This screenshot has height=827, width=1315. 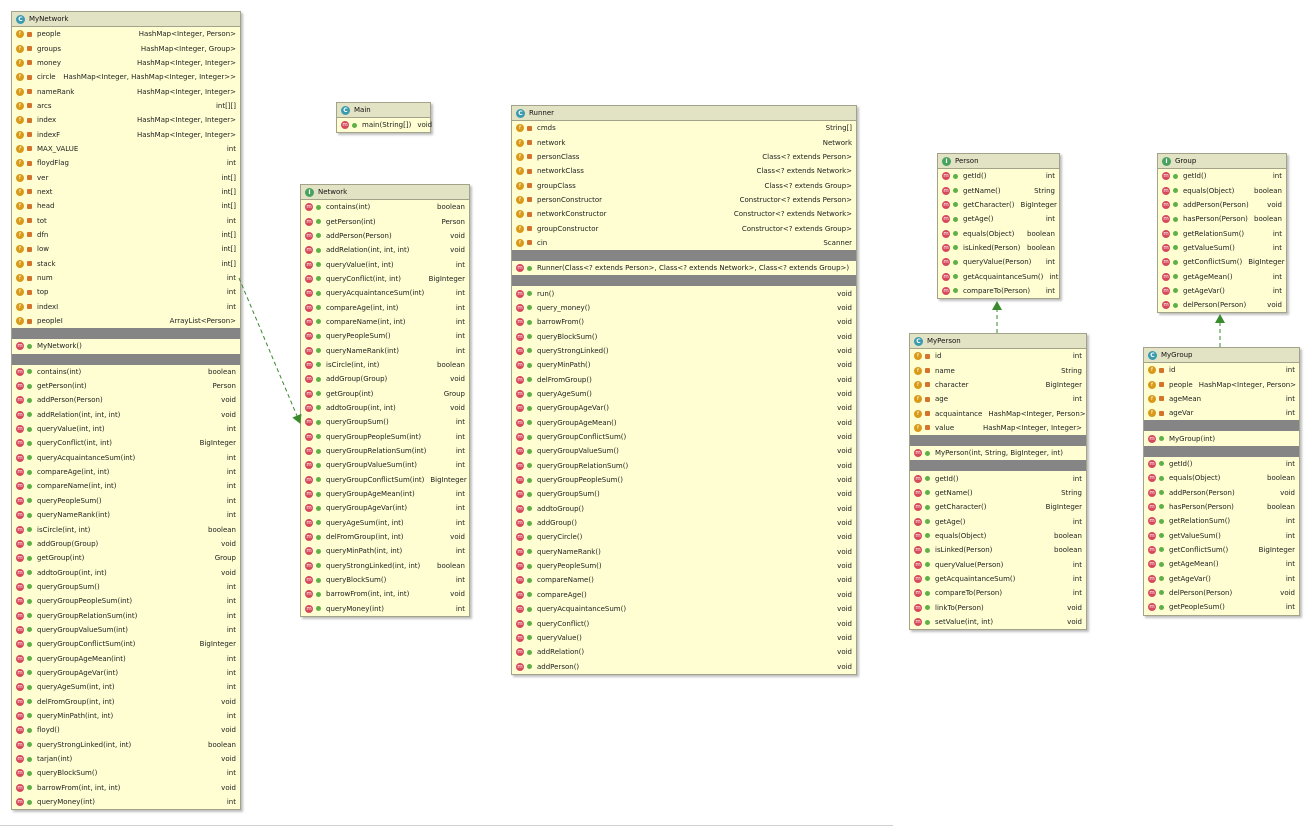 I want to click on field-row: f nameRank HashMap<Integer, Integer>, so click(x=126, y=91).